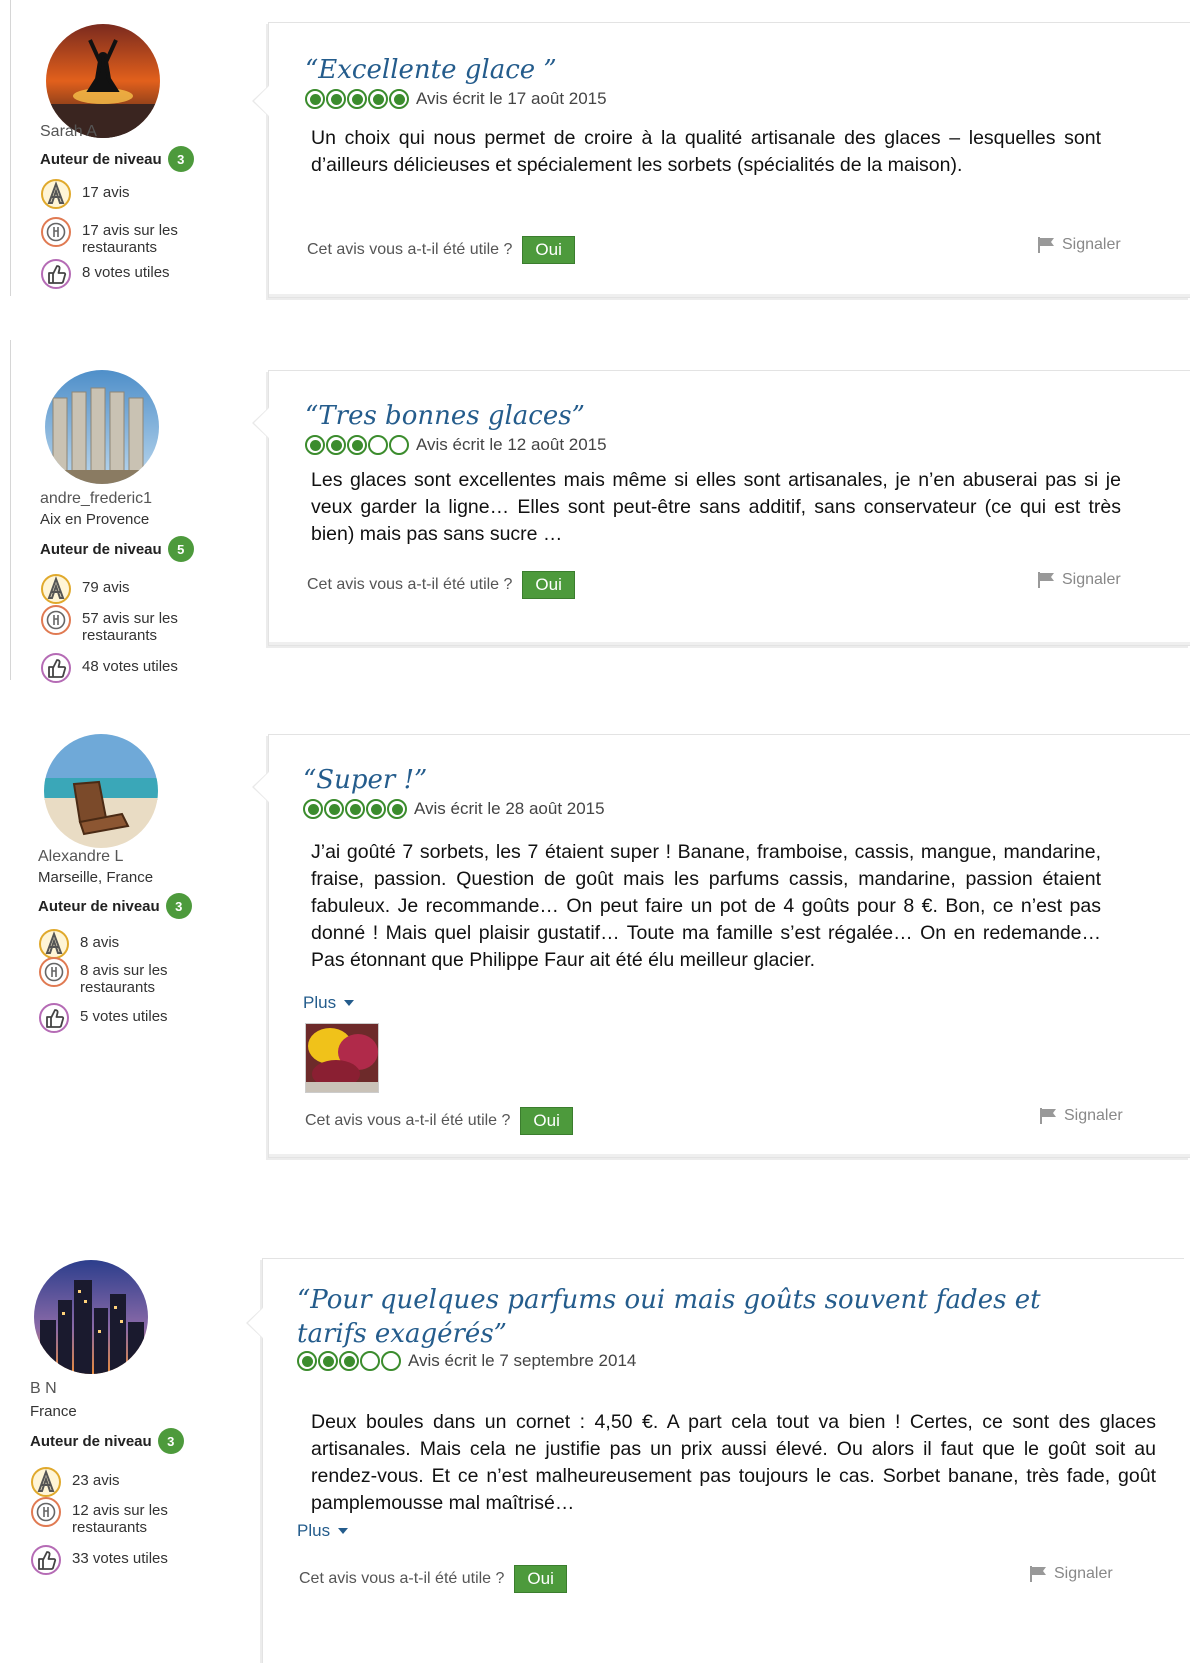 The height and width of the screenshot is (1663, 1190). I want to click on member-name: B N, so click(43, 1389).